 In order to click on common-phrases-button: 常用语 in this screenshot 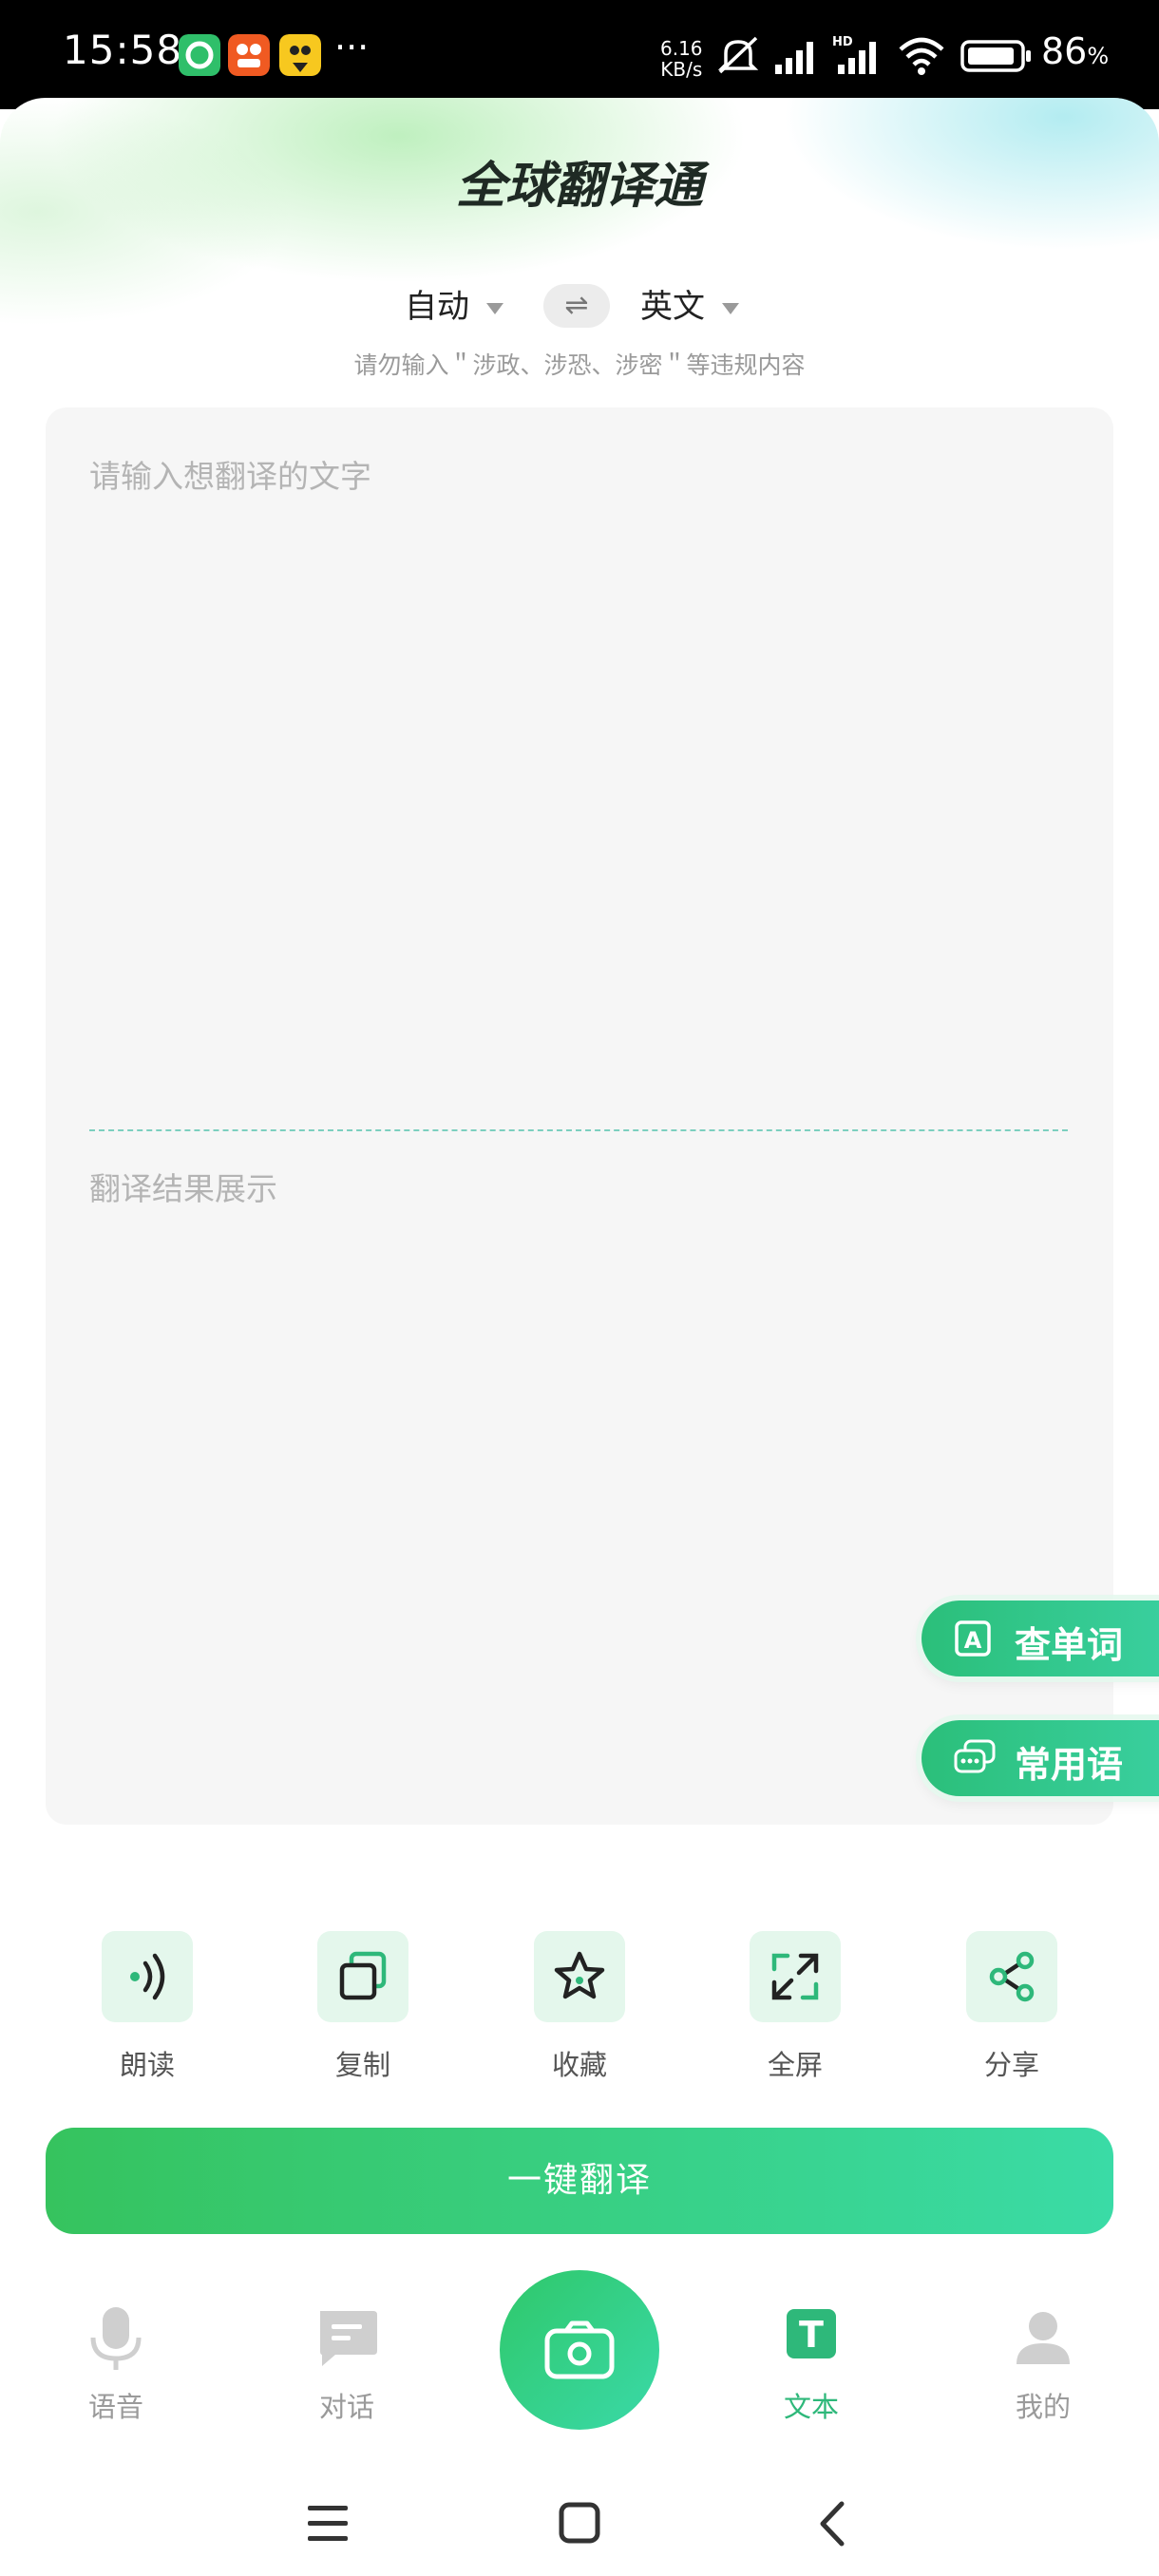, I will do `click(1040, 1758)`.